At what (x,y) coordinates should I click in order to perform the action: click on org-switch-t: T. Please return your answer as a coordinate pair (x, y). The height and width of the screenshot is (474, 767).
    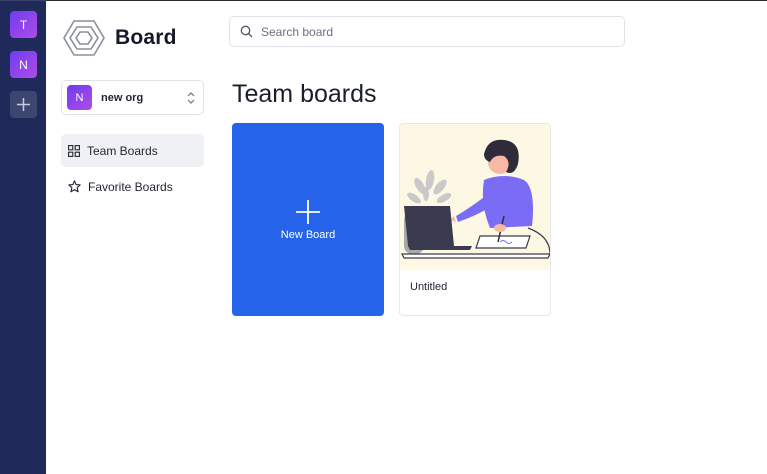
    Looking at the image, I should click on (23, 24).